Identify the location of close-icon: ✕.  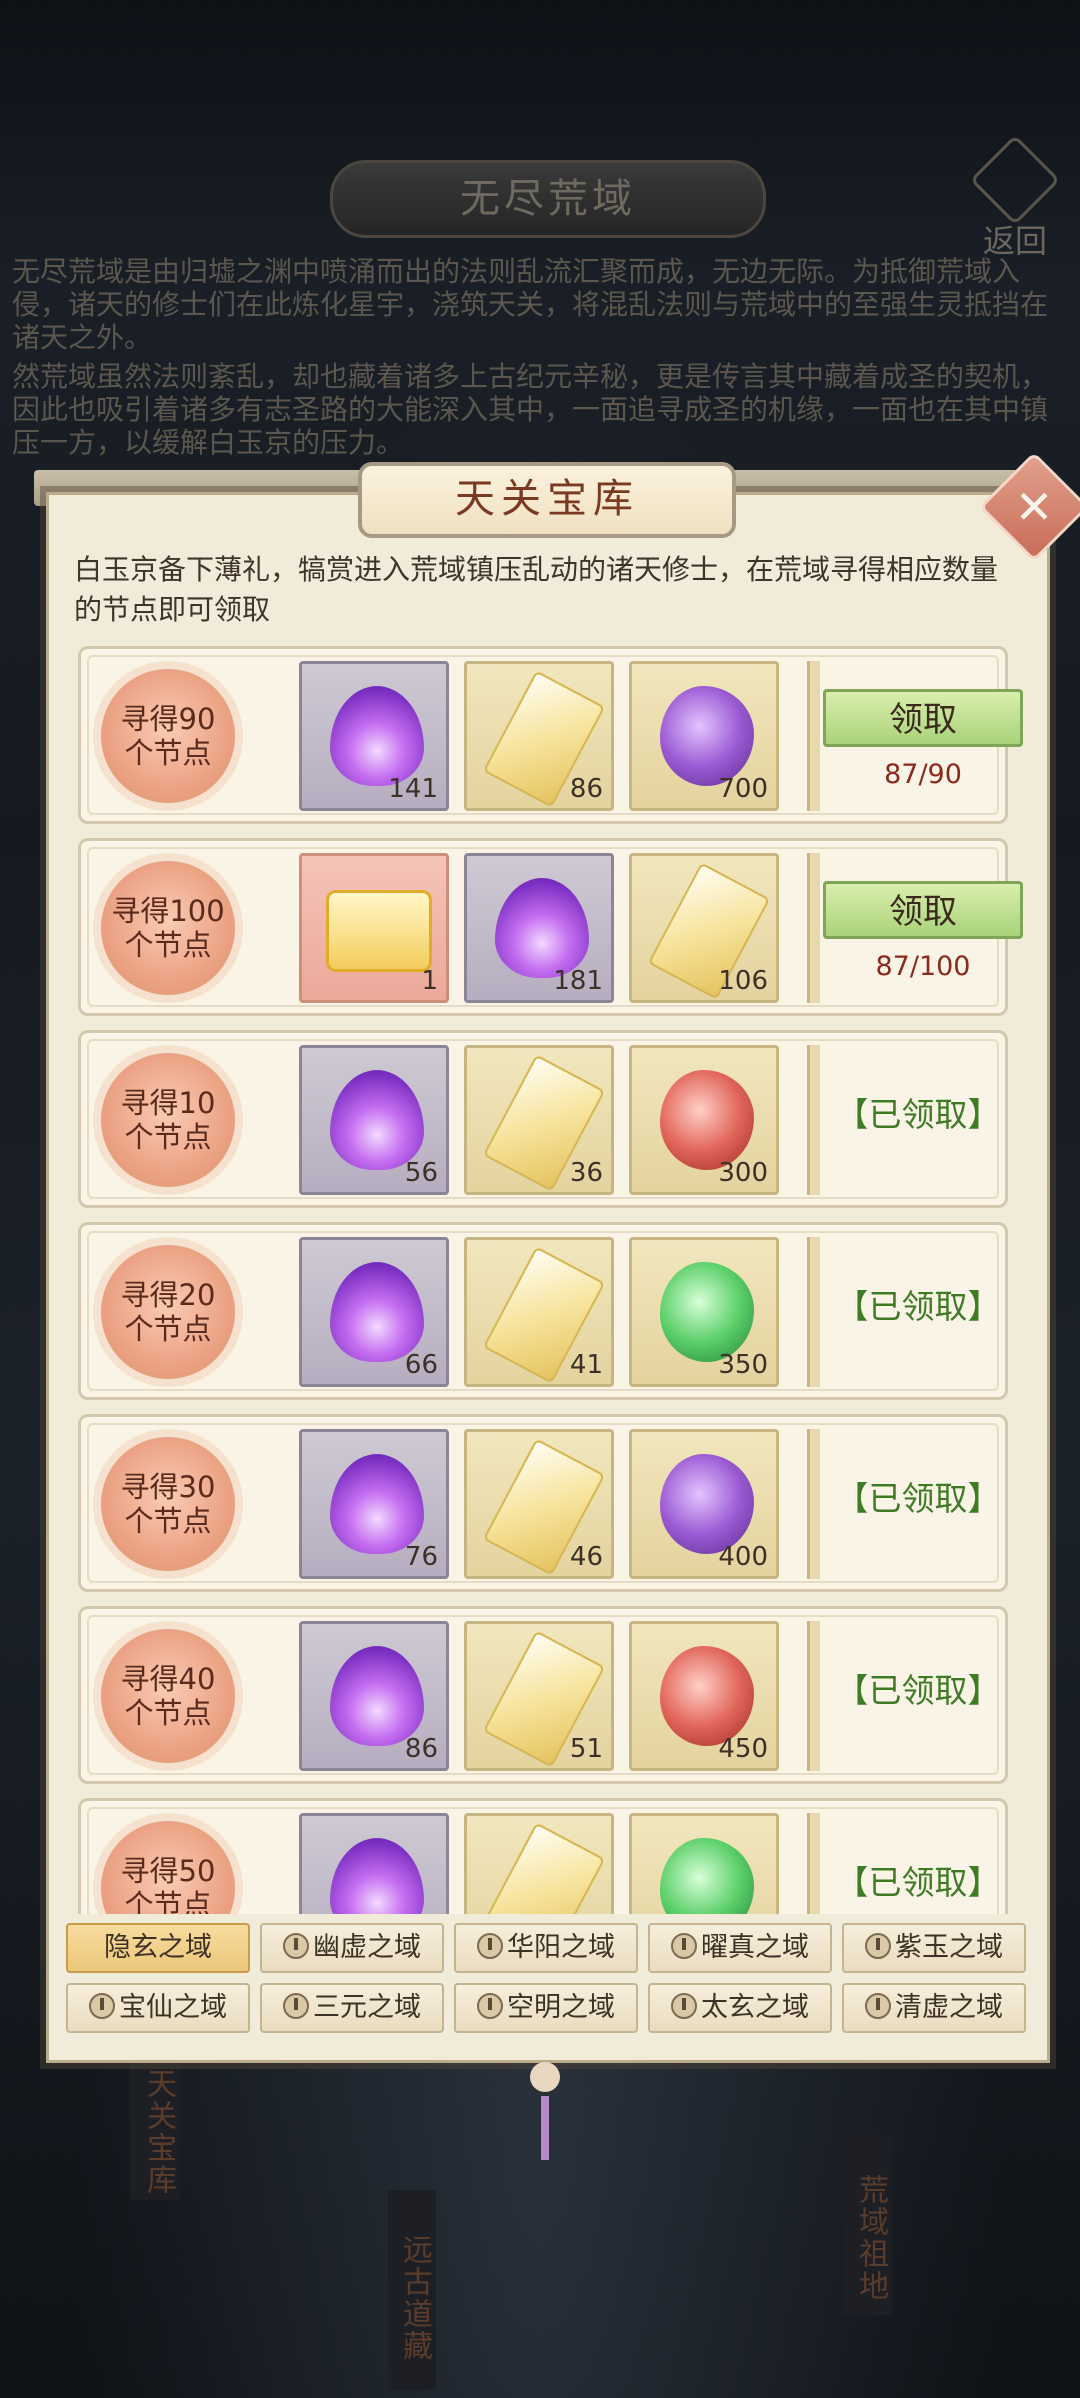
(1034, 507).